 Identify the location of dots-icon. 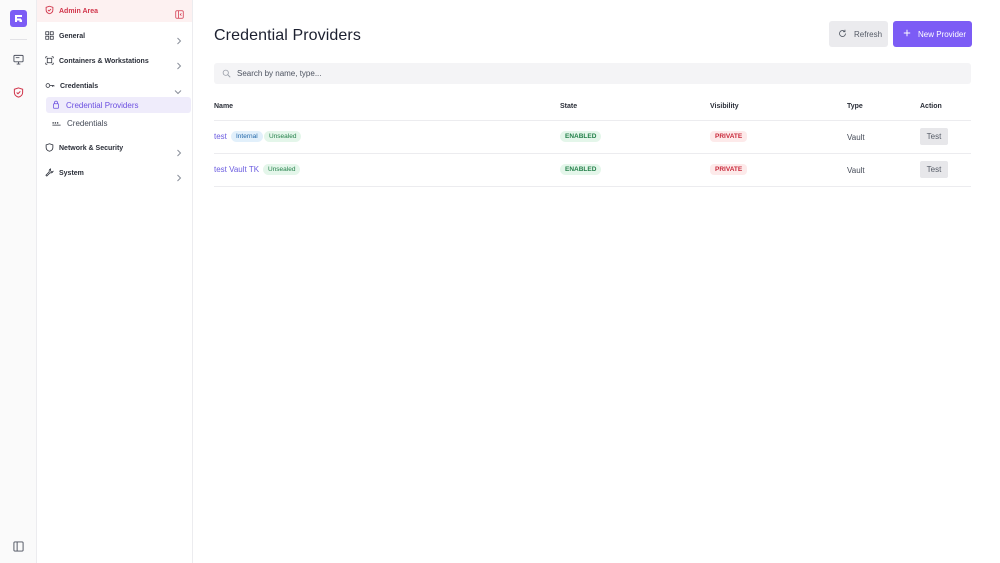
(56, 123).